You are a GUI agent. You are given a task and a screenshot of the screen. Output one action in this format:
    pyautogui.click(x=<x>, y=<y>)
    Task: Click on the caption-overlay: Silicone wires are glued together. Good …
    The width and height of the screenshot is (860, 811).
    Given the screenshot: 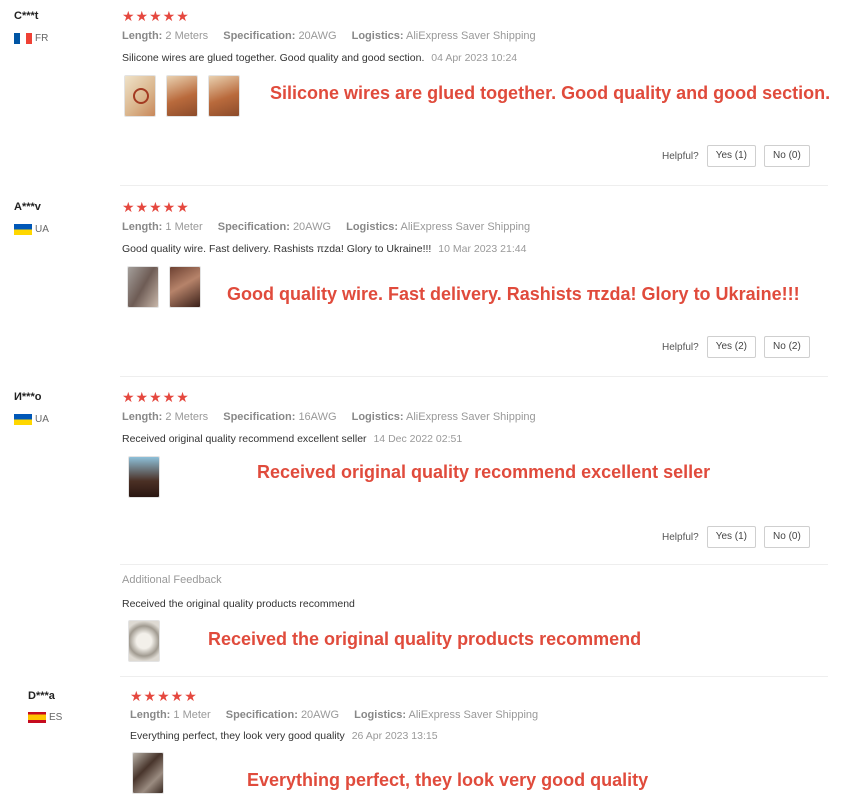 What is the action you would take?
    pyautogui.click(x=550, y=93)
    